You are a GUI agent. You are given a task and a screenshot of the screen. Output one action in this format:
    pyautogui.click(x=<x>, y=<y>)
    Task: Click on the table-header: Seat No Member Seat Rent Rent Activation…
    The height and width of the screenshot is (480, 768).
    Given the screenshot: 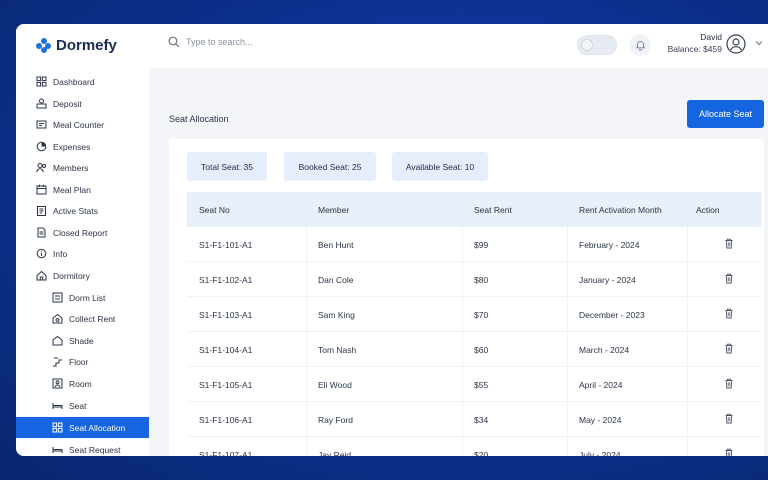 What is the action you would take?
    pyautogui.click(x=474, y=209)
    